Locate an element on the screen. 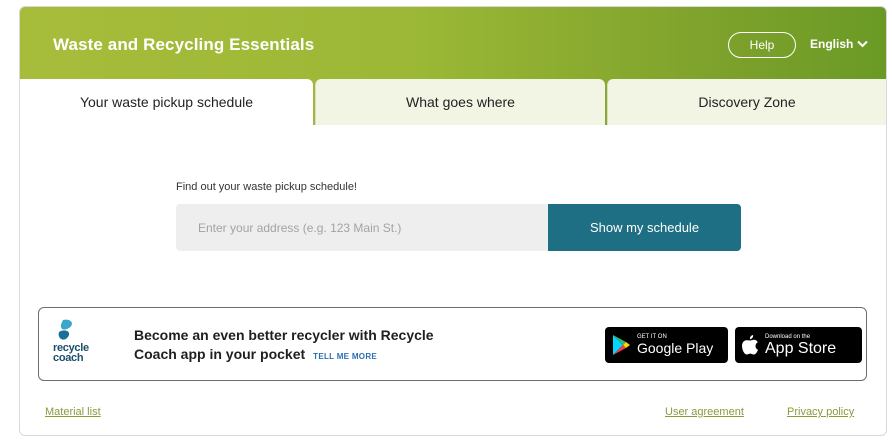 The width and height of the screenshot is (892, 441). language-label: English is located at coordinates (832, 44).